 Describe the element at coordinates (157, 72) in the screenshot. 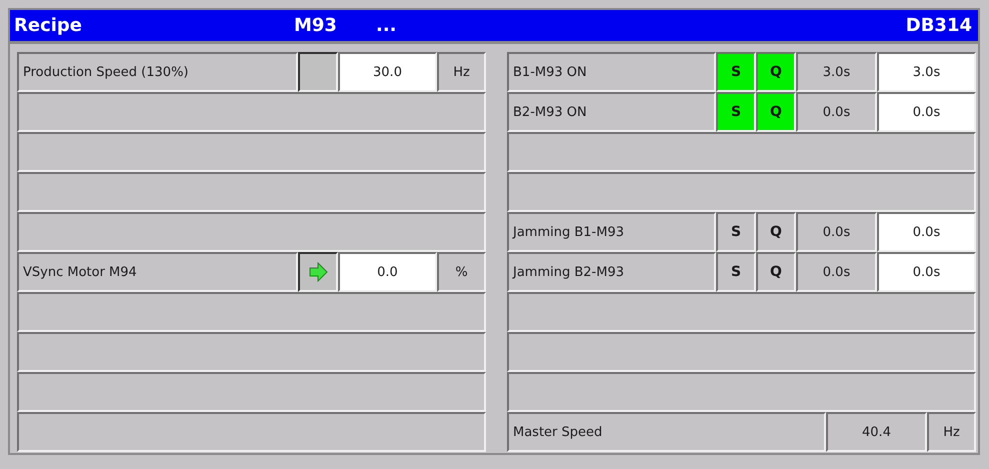

I see `parameter-label: Production Speed (130%)` at that location.